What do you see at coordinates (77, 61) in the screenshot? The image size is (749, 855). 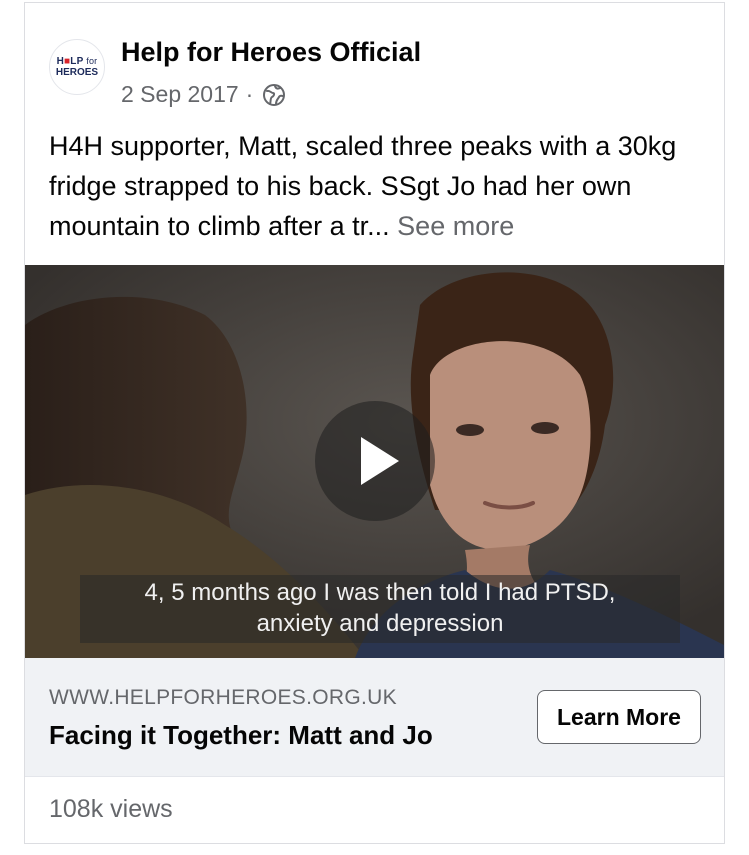 I see `logo-wordmark: H■LP for` at bounding box center [77, 61].